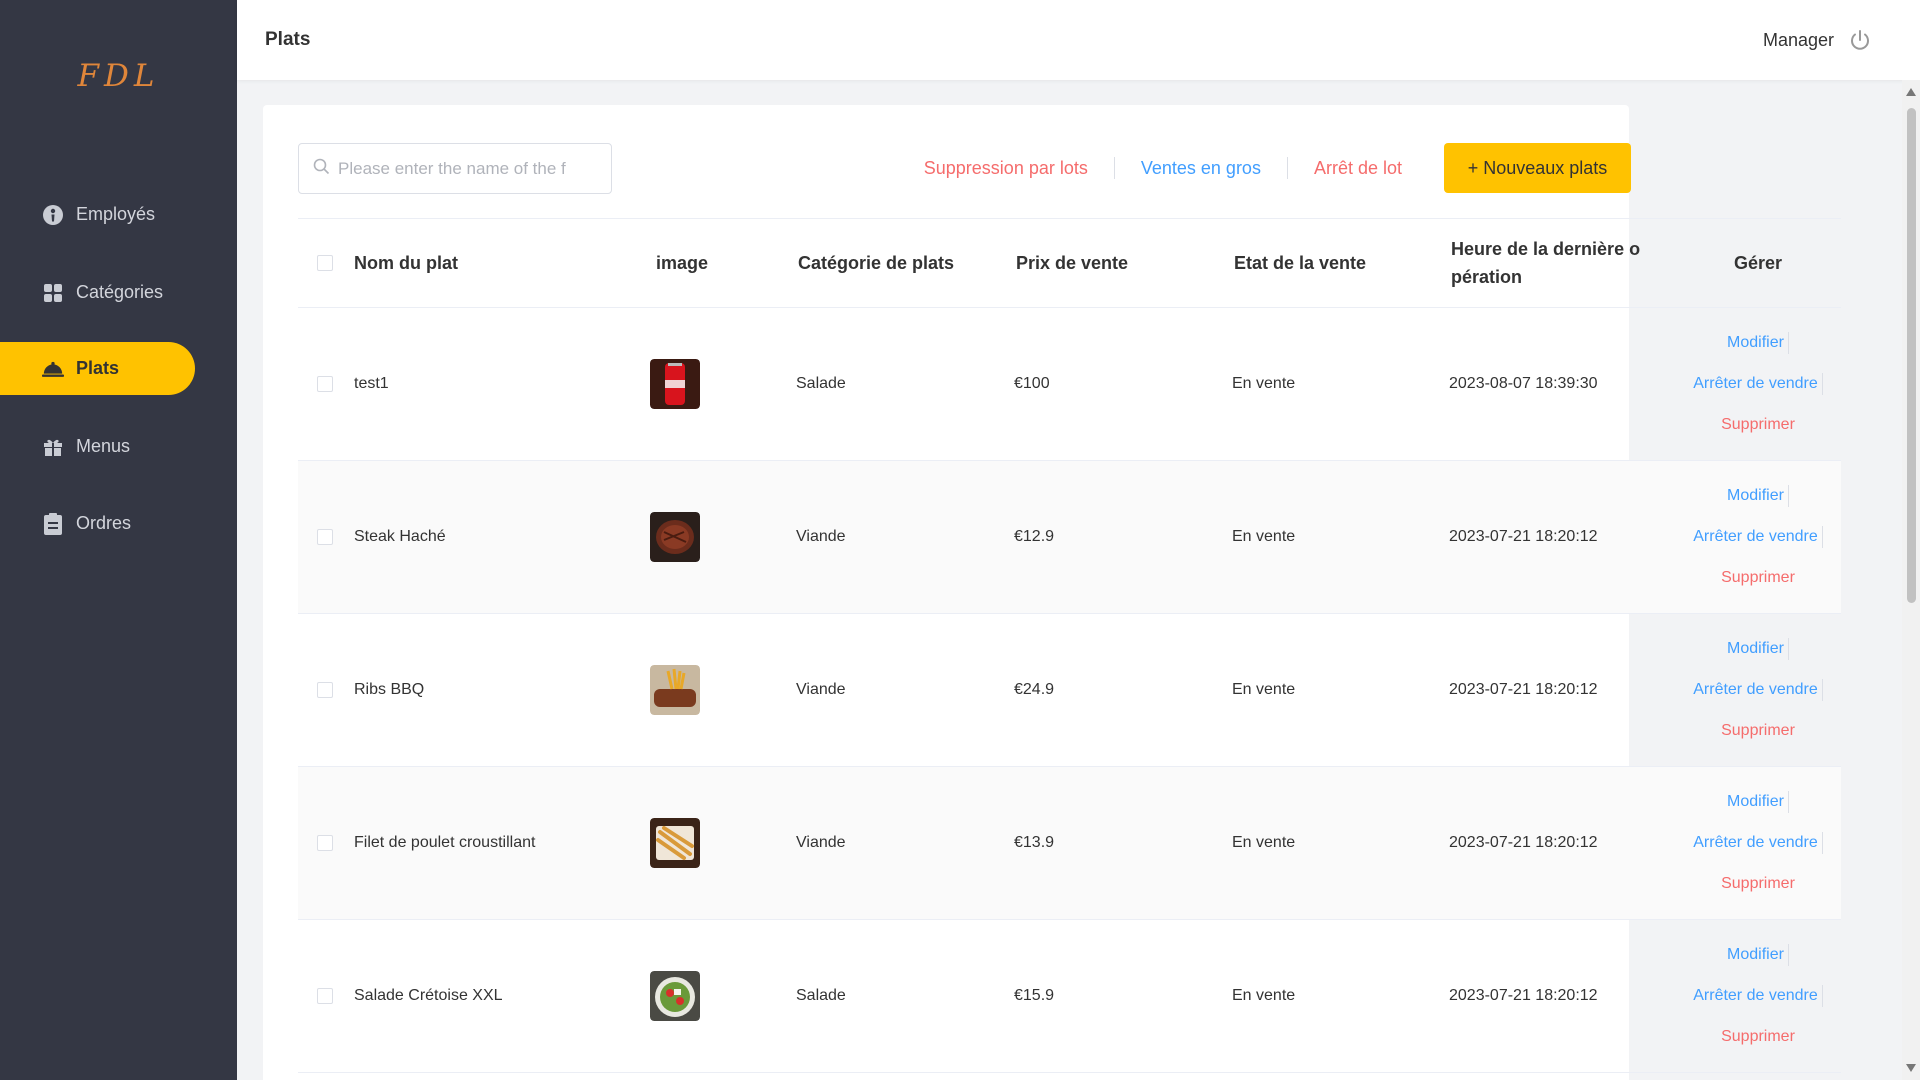 This screenshot has height=1080, width=1920. I want to click on search-box, so click(455, 168).